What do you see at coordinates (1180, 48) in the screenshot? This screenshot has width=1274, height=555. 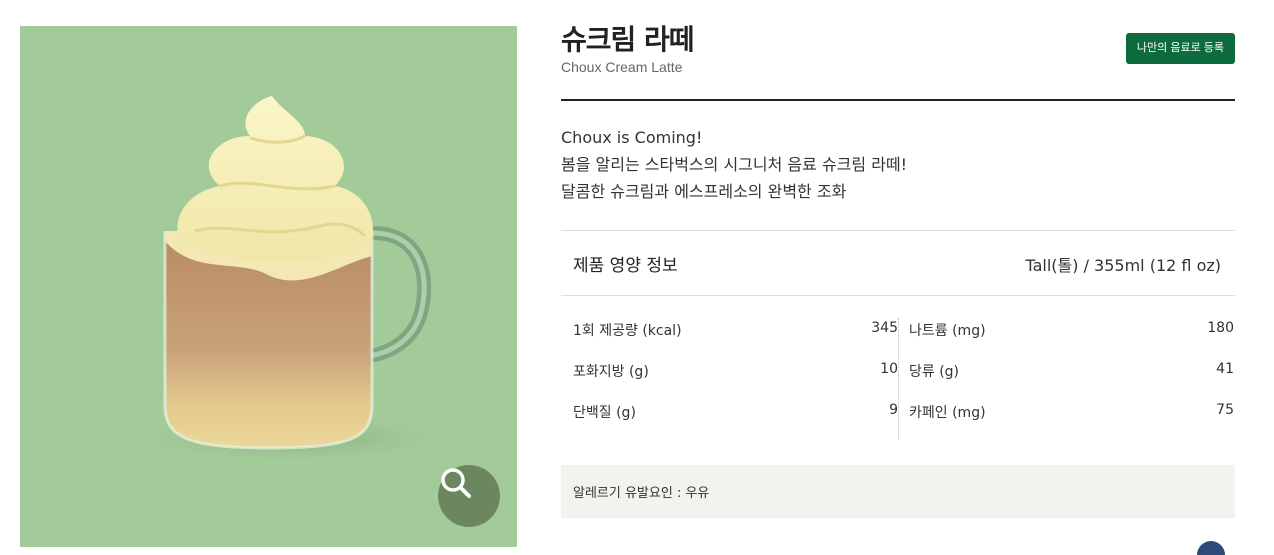 I see `register-my-drink-button: 나만의 음료로 등록` at bounding box center [1180, 48].